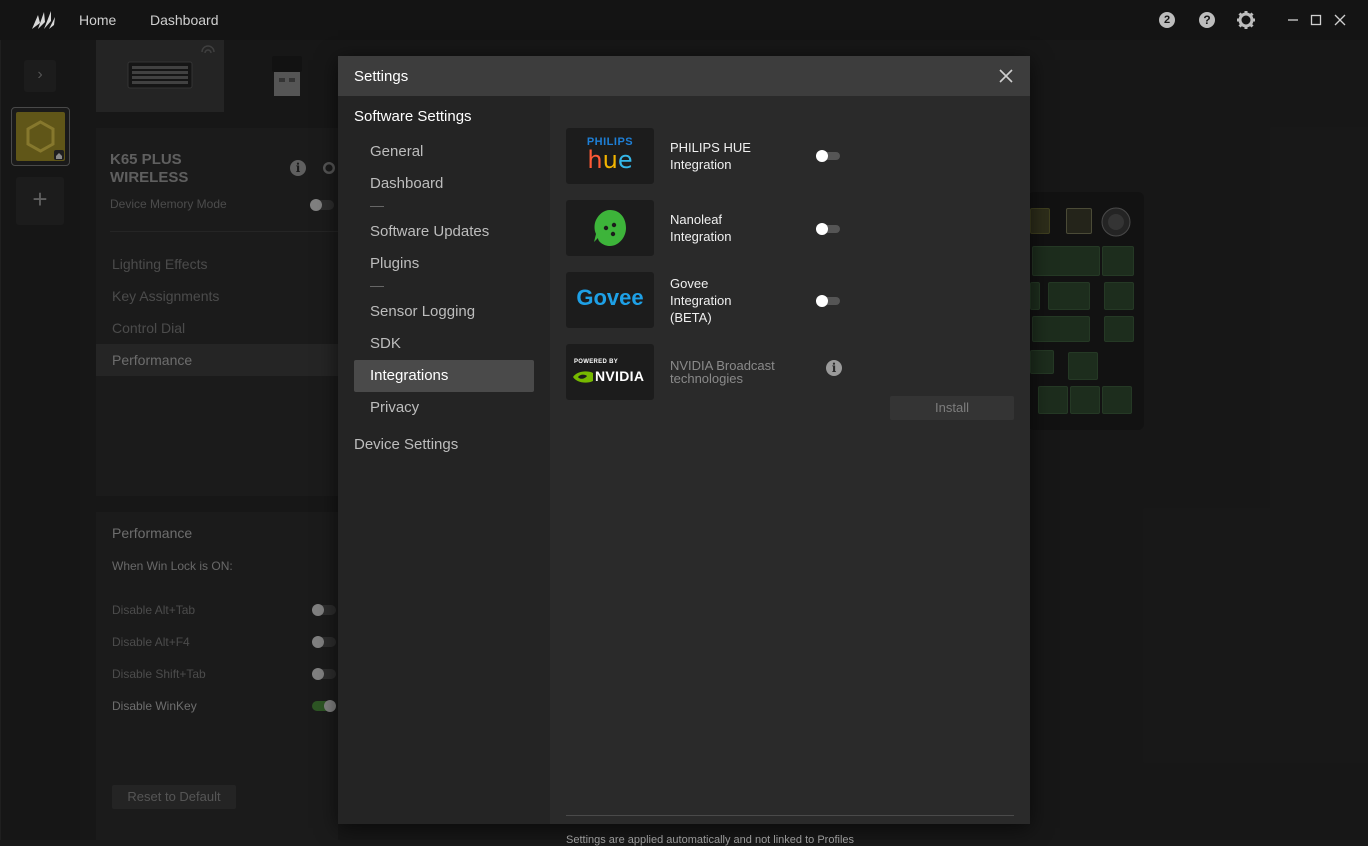 Image resolution: width=1368 pixels, height=846 pixels. Describe the element at coordinates (444, 152) in the screenshot. I see `nav-item-general: General` at that location.